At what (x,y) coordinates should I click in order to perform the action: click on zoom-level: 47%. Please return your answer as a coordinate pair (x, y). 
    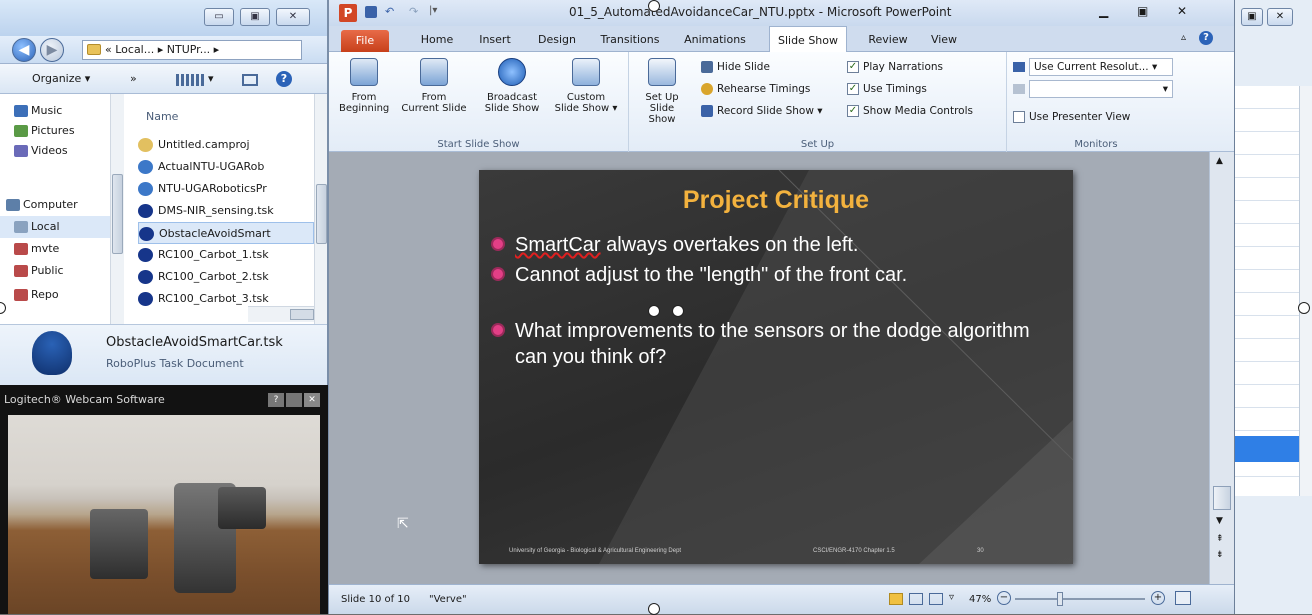
    Looking at the image, I should click on (980, 599).